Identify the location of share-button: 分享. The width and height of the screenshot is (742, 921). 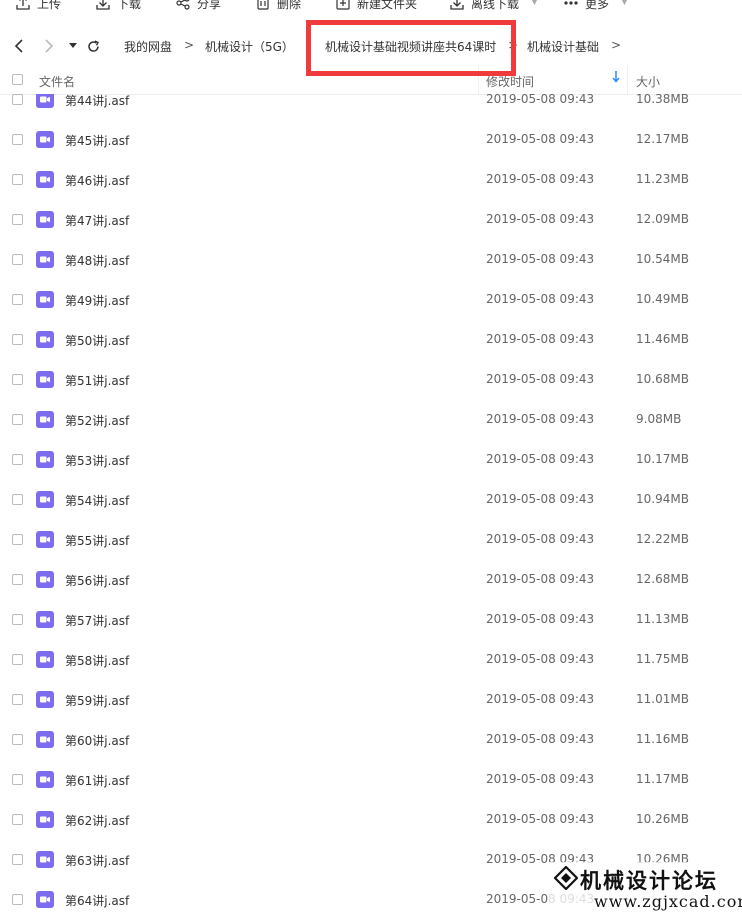
(198, 5).